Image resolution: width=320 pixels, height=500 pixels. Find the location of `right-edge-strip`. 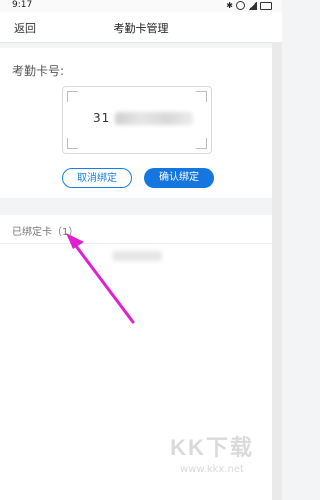

right-edge-strip is located at coordinates (277, 271).